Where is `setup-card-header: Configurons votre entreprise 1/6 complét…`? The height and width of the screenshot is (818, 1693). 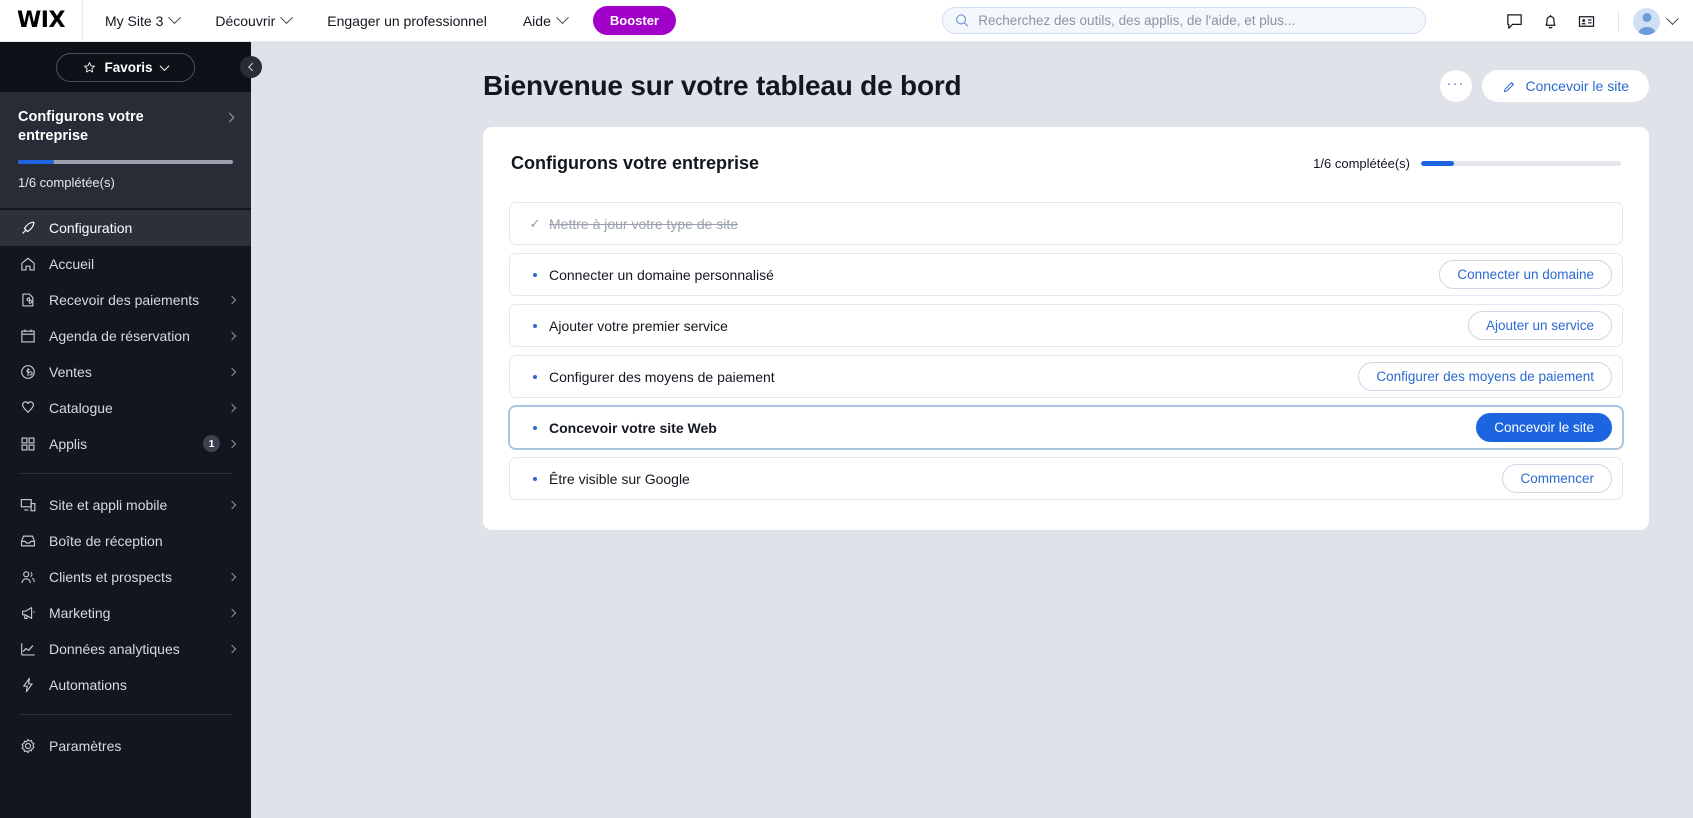 setup-card-header: Configurons votre entreprise 1/6 complét… is located at coordinates (1066, 163).